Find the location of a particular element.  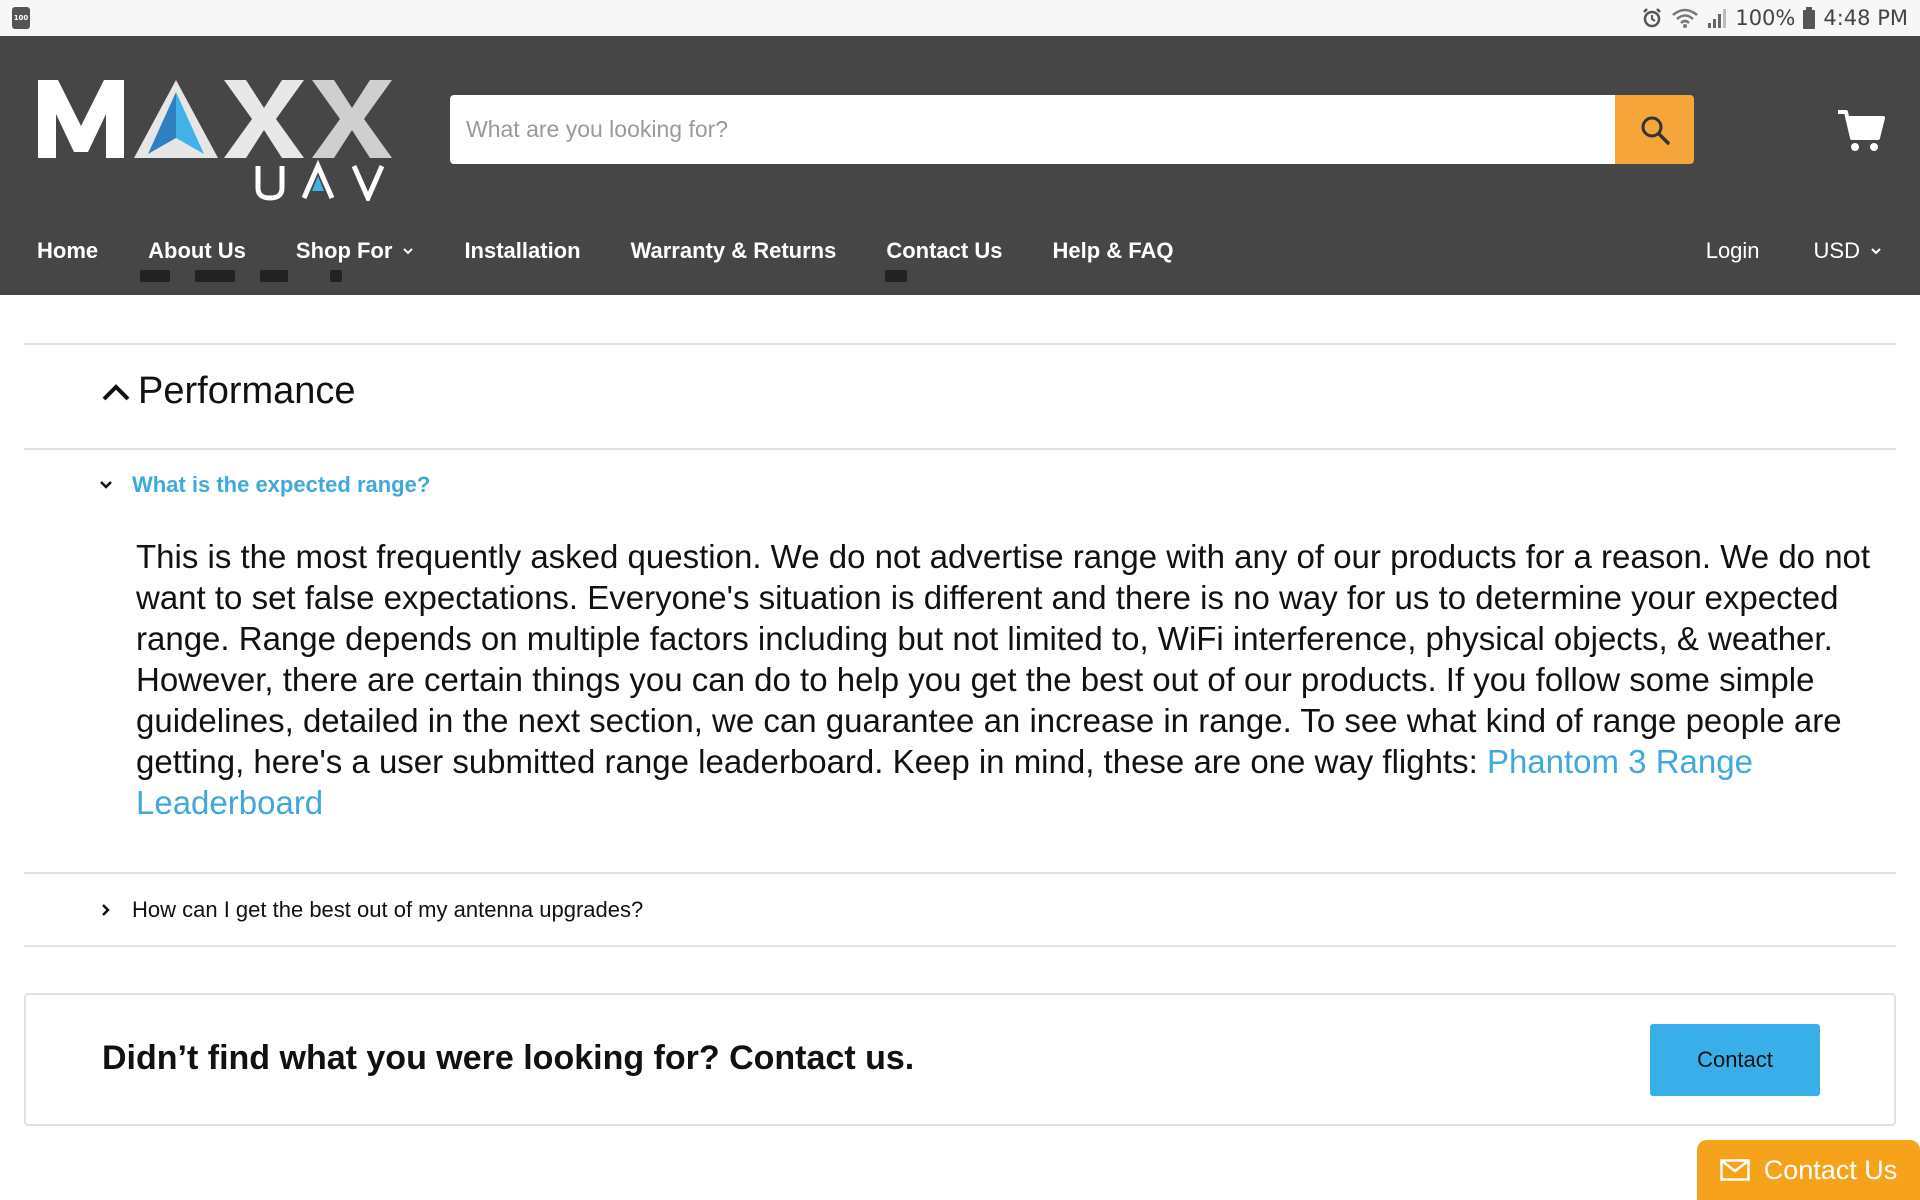

maxx-uav-logo is located at coordinates (226, 138).